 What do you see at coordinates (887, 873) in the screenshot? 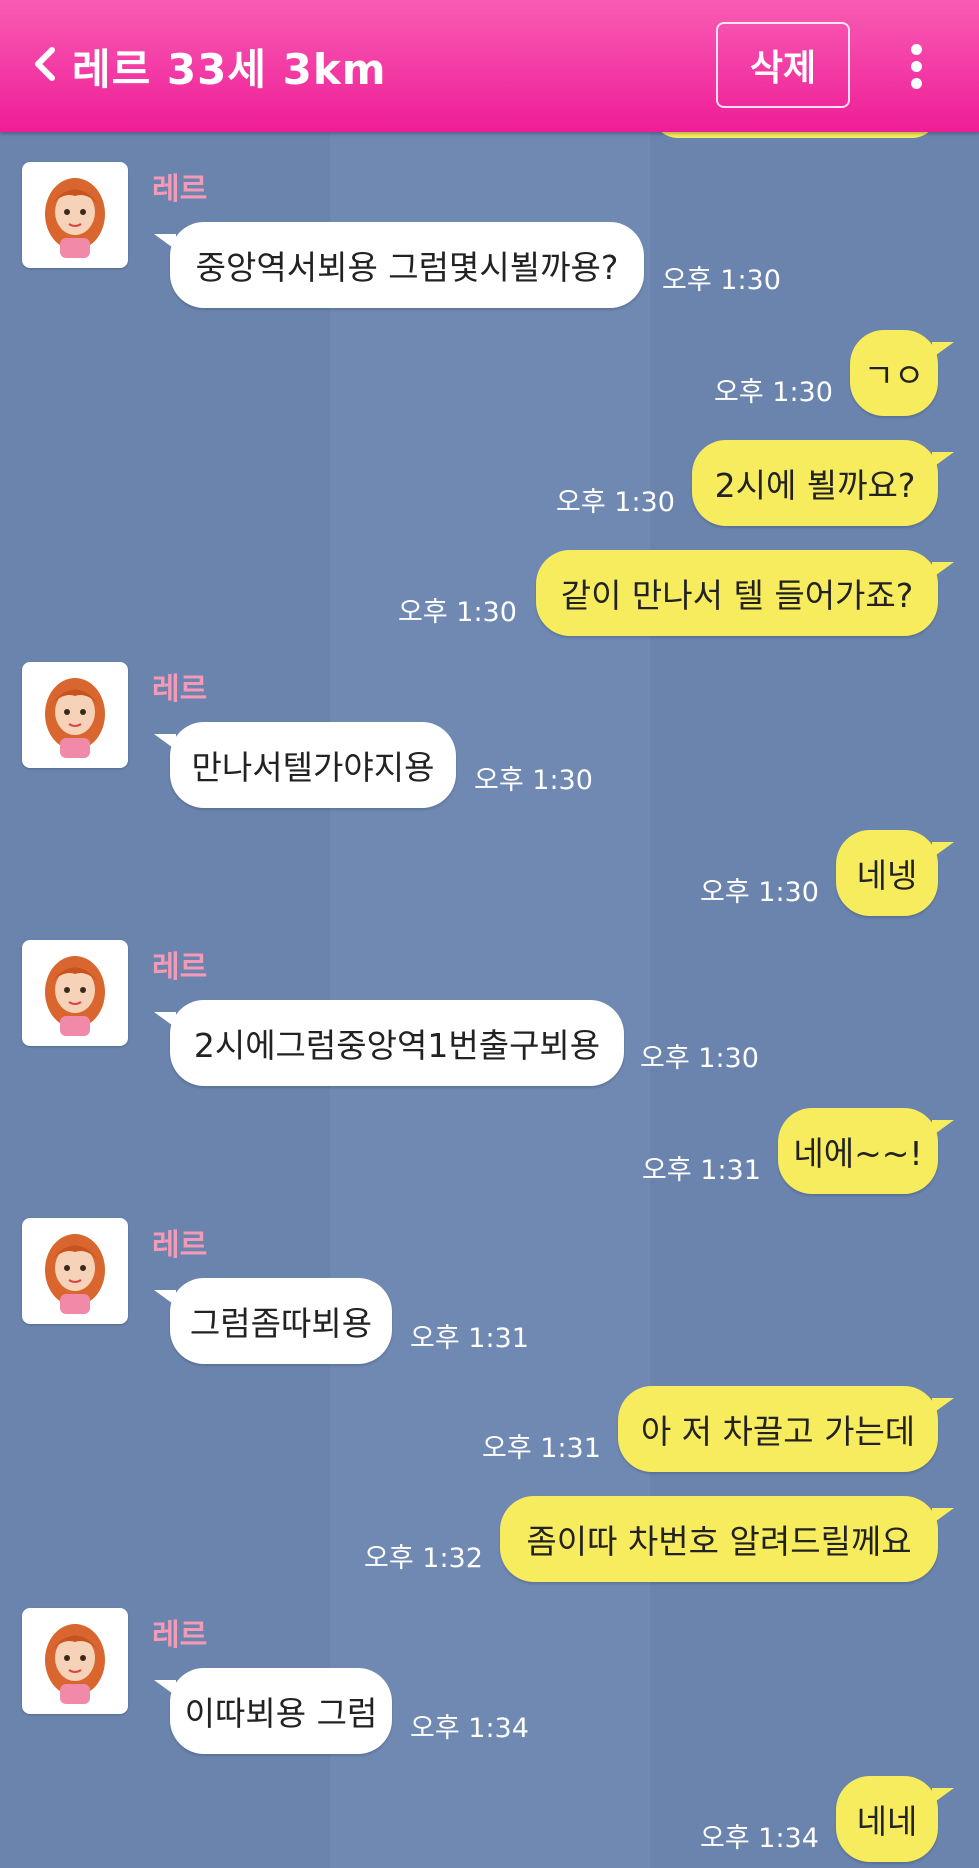
I see `message-bubble: 네넹` at bounding box center [887, 873].